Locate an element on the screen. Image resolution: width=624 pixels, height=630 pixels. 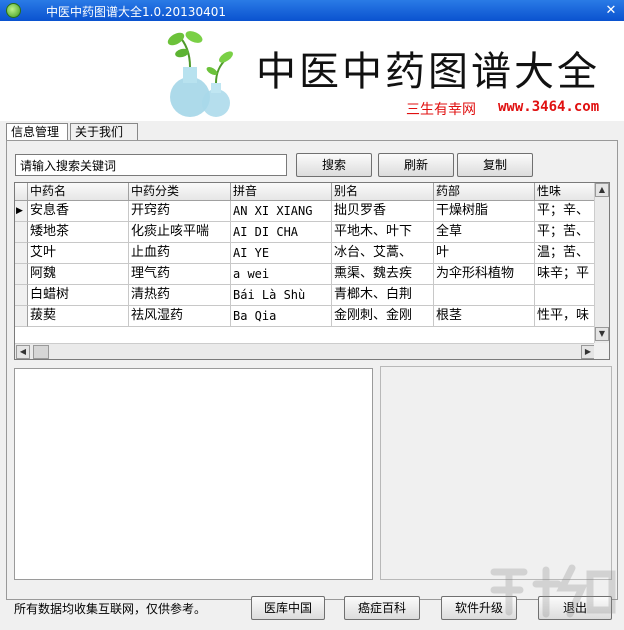
table-cell: 止血药 is located at coordinates (180, 253).